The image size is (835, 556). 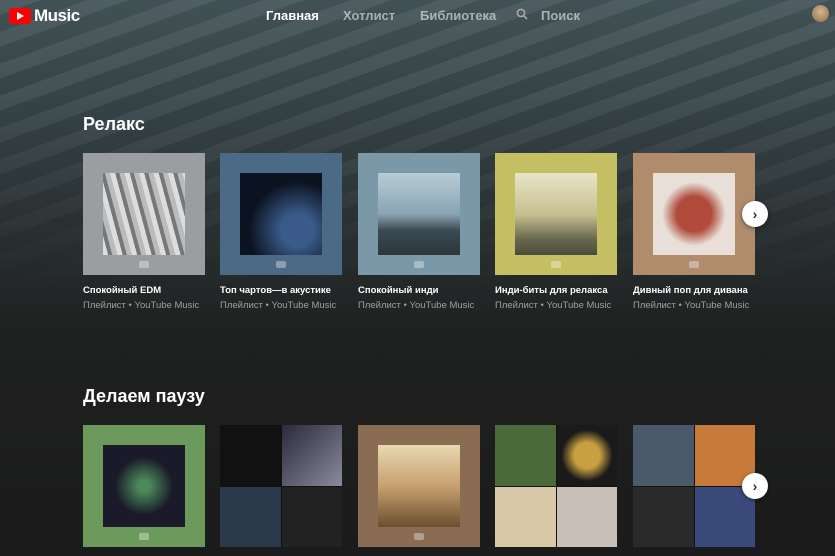 What do you see at coordinates (144, 396) in the screenshot?
I see `section-title-pause: Делаем паузу` at bounding box center [144, 396].